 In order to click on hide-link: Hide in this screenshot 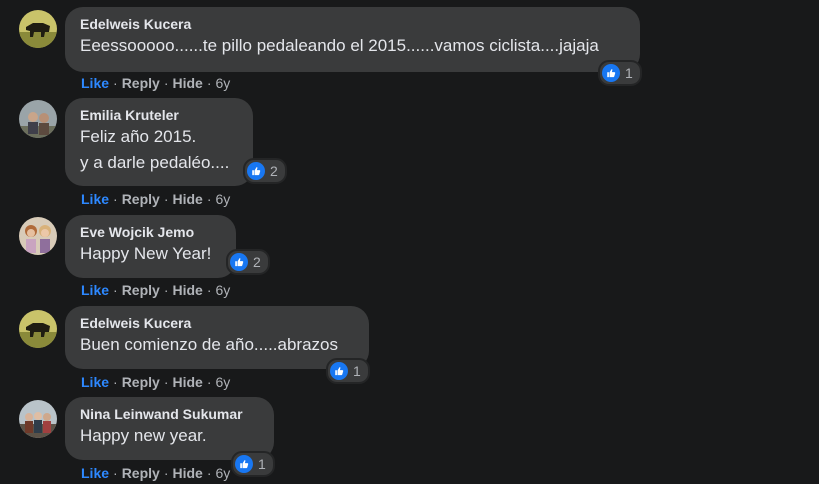, I will do `click(187, 473)`.